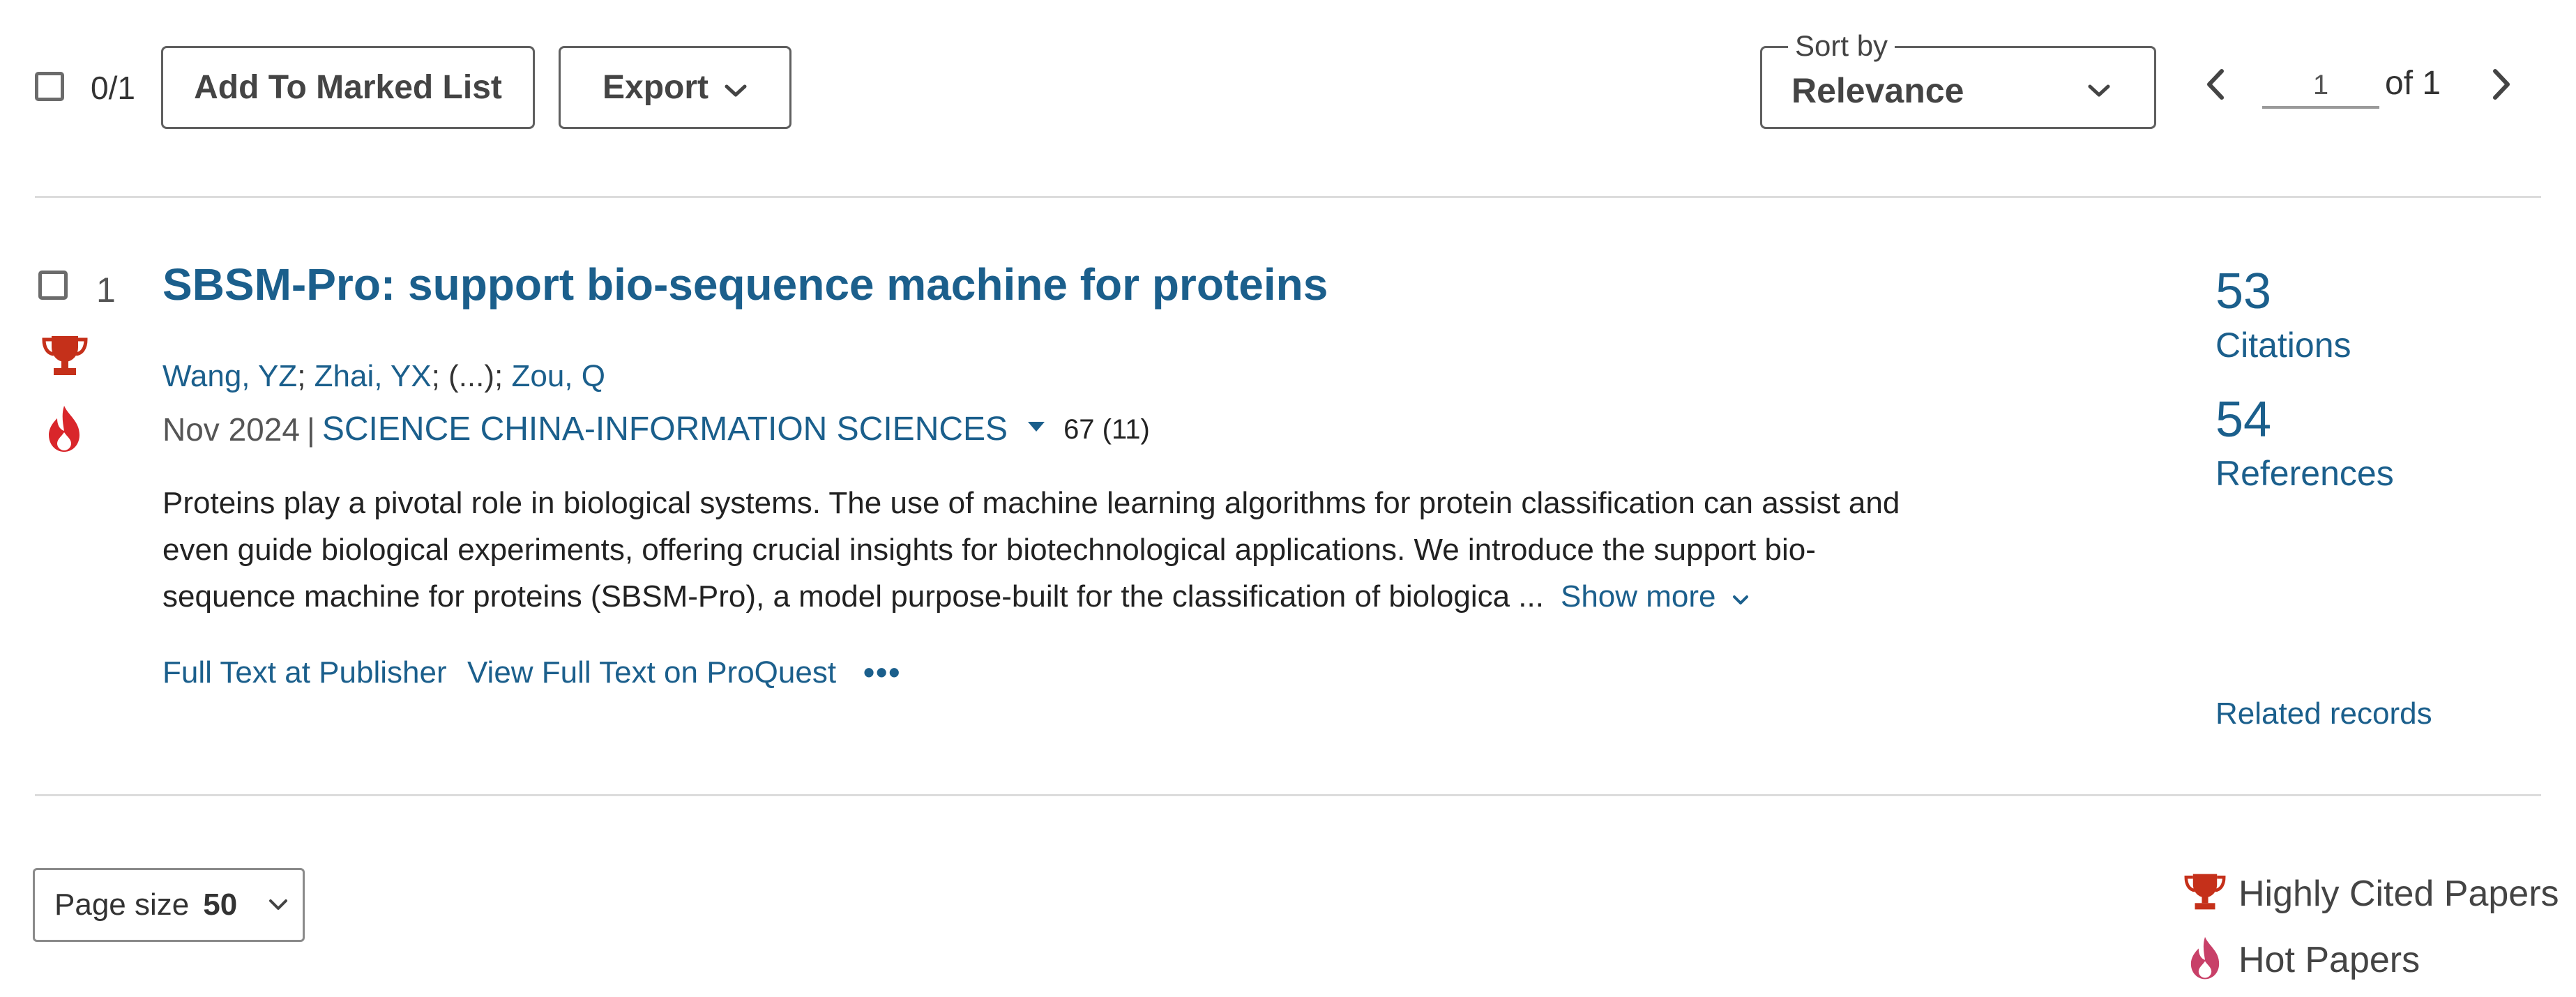 The image size is (2576, 997). What do you see at coordinates (229, 376) in the screenshot?
I see `author-link: Wang, YZ` at bounding box center [229, 376].